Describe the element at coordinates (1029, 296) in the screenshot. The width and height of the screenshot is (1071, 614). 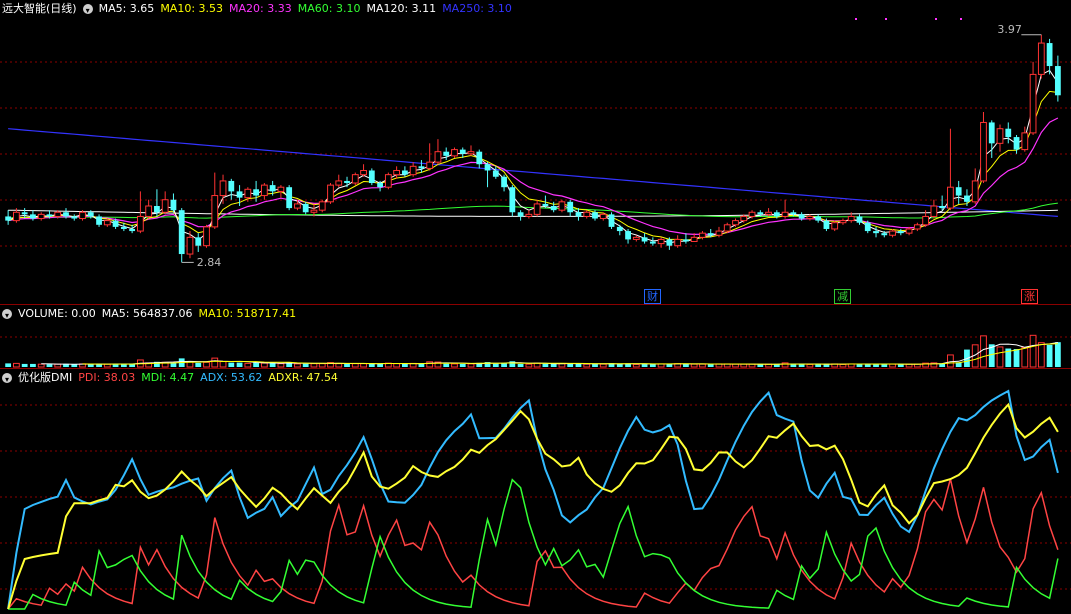
I see `event-tag-rise: 涨` at that location.